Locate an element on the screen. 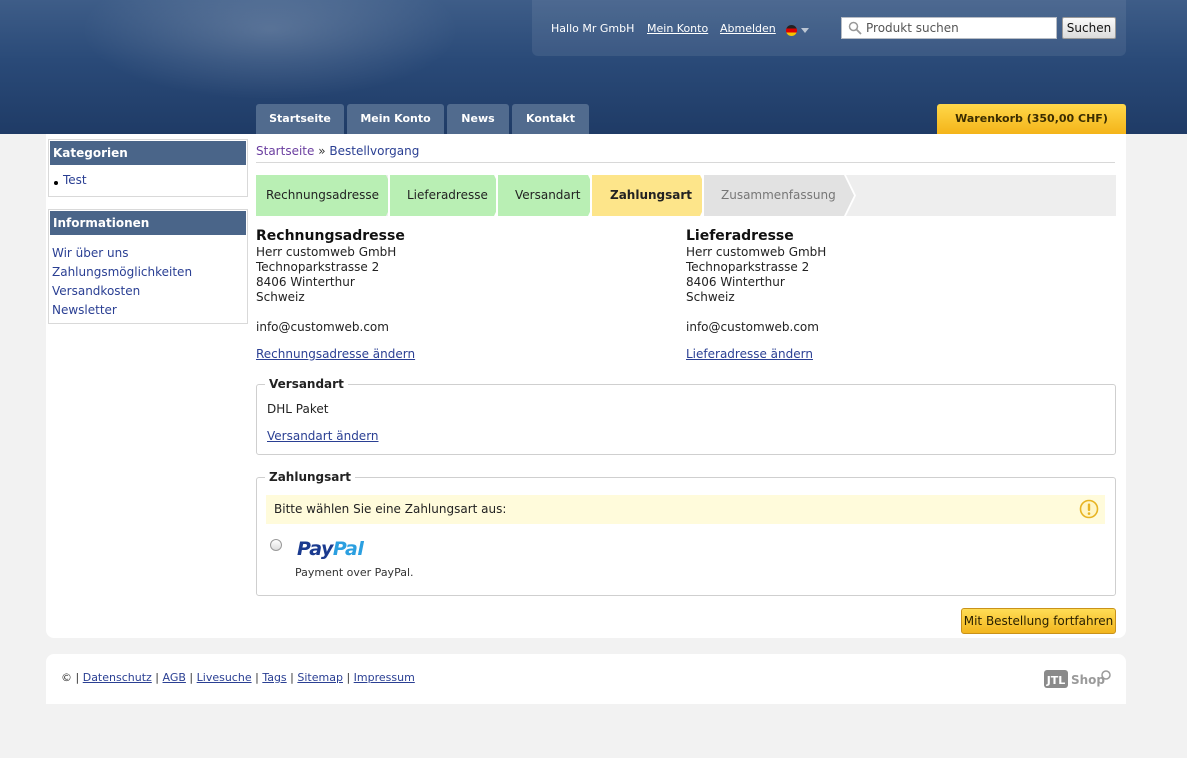  change-delivery-address-link: Lieferadresse ändern is located at coordinates (749, 354).